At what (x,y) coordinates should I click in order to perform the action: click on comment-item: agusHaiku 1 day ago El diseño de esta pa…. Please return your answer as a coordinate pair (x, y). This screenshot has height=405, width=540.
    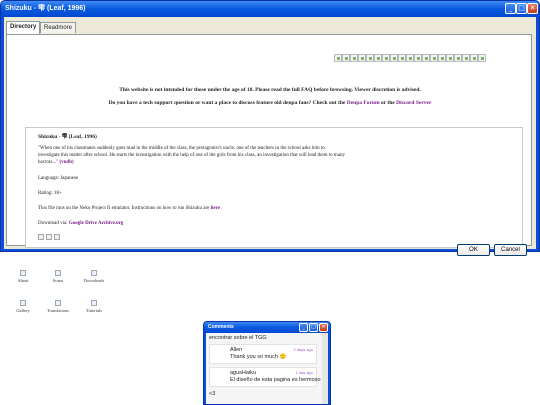
    Looking at the image, I should click on (265, 377).